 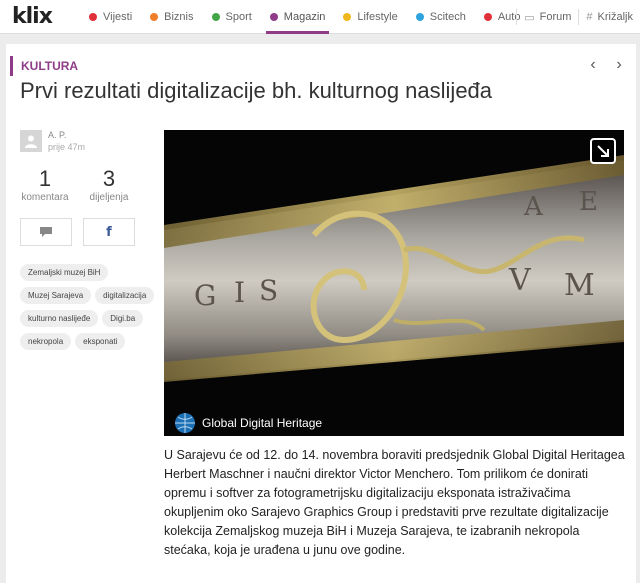 I want to click on image-letter: E, so click(x=588, y=202).